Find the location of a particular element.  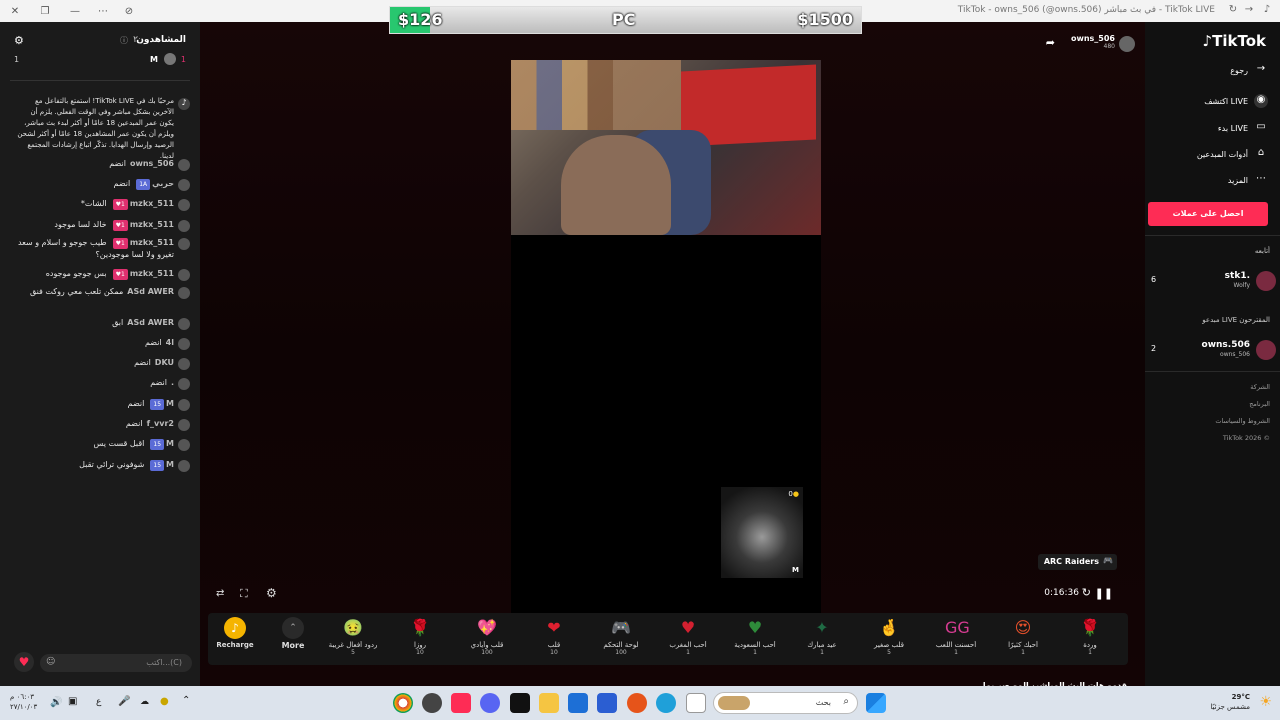

tray-app-icon: ● is located at coordinates (164, 701).